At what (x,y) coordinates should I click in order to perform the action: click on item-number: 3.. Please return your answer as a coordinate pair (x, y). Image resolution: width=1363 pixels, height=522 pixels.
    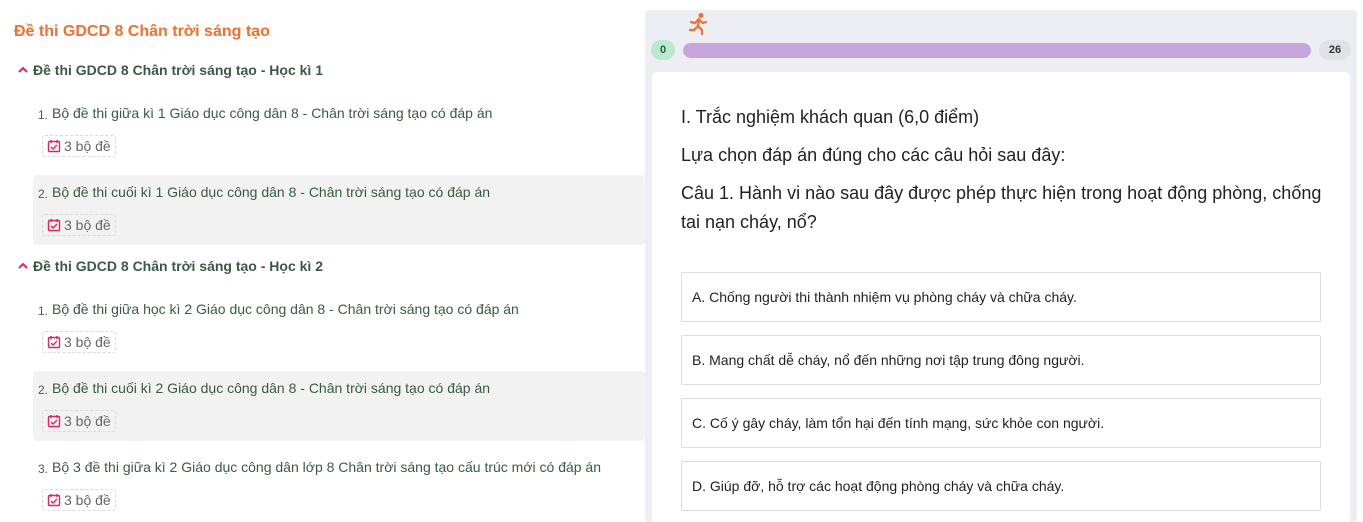
    Looking at the image, I should click on (43, 469).